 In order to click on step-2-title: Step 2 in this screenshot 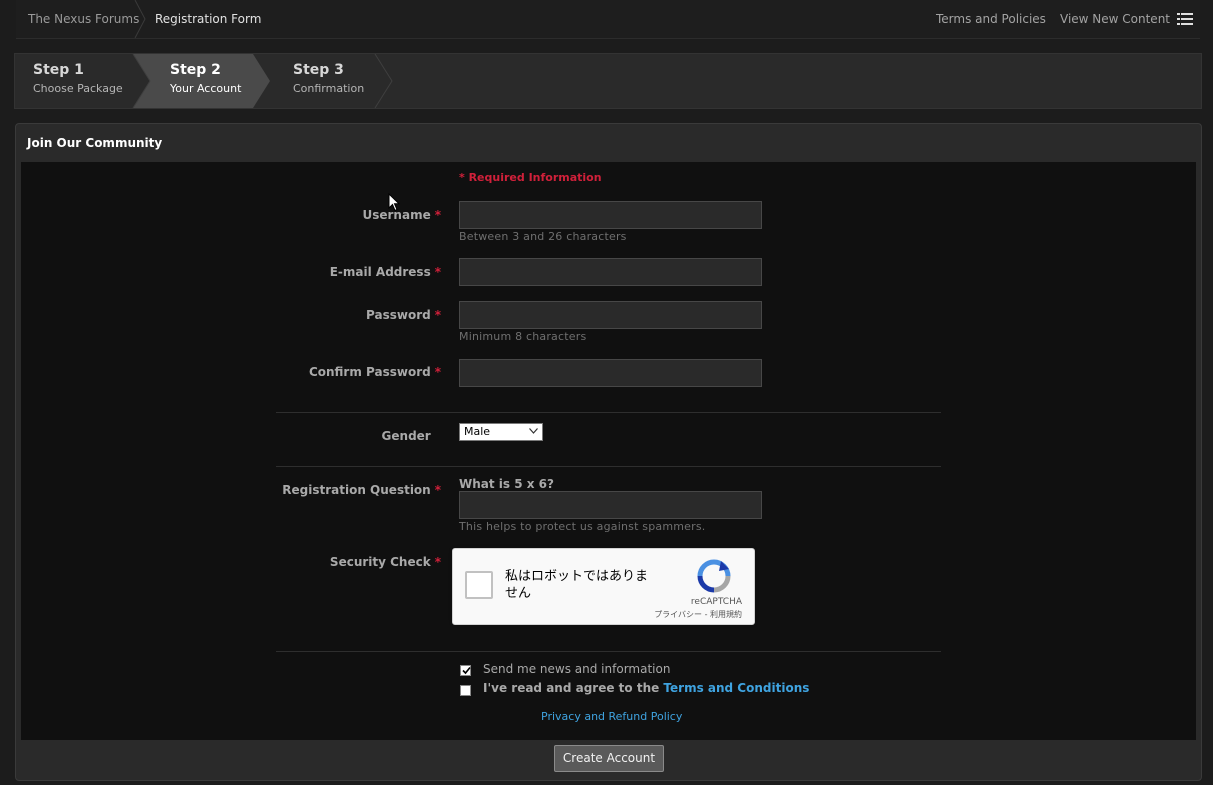, I will do `click(195, 70)`.